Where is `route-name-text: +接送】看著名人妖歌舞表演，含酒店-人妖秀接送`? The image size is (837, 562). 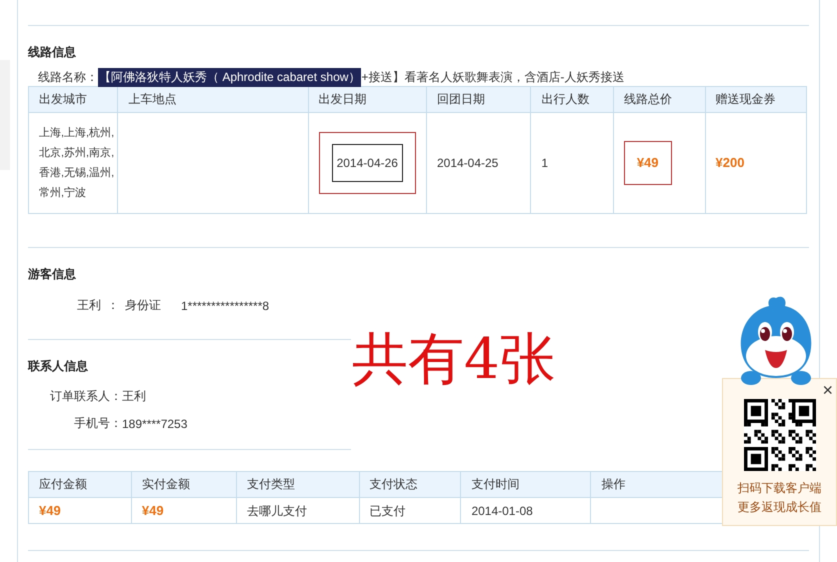 route-name-text: +接送】看著名人妖歌舞表演，含酒店-人妖秀接送 is located at coordinates (492, 77).